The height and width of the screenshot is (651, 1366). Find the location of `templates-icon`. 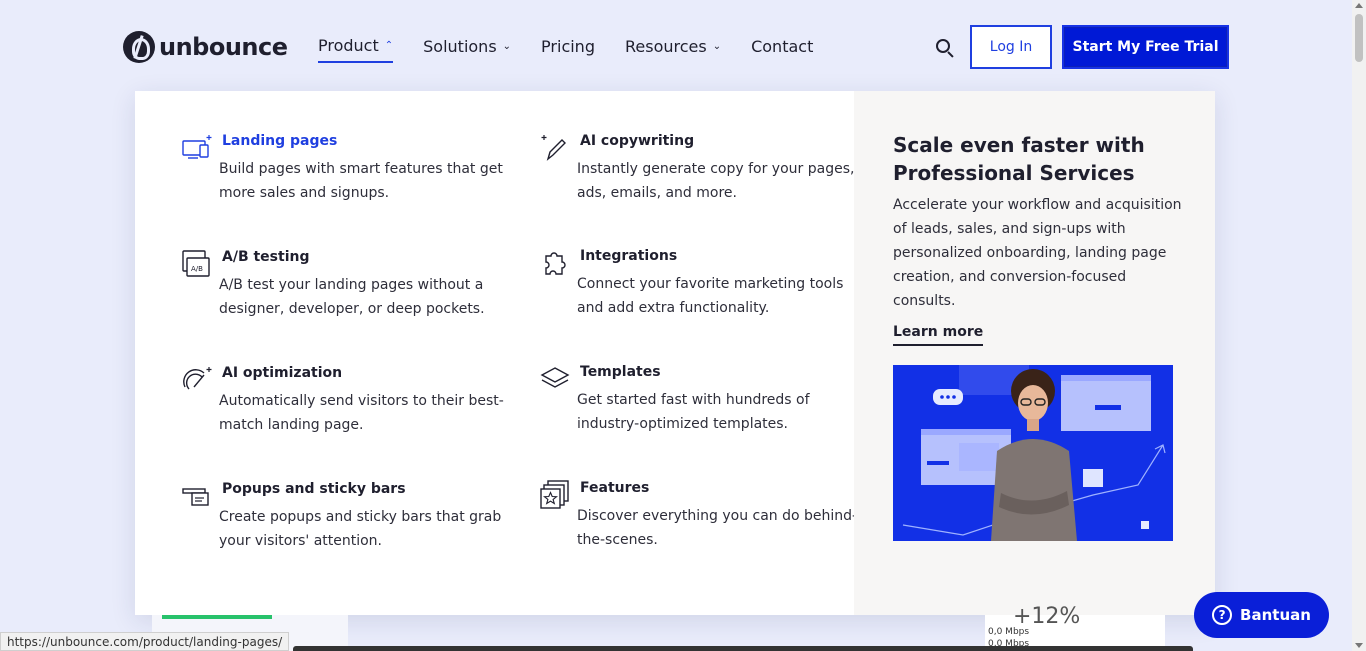

templates-icon is located at coordinates (555, 377).